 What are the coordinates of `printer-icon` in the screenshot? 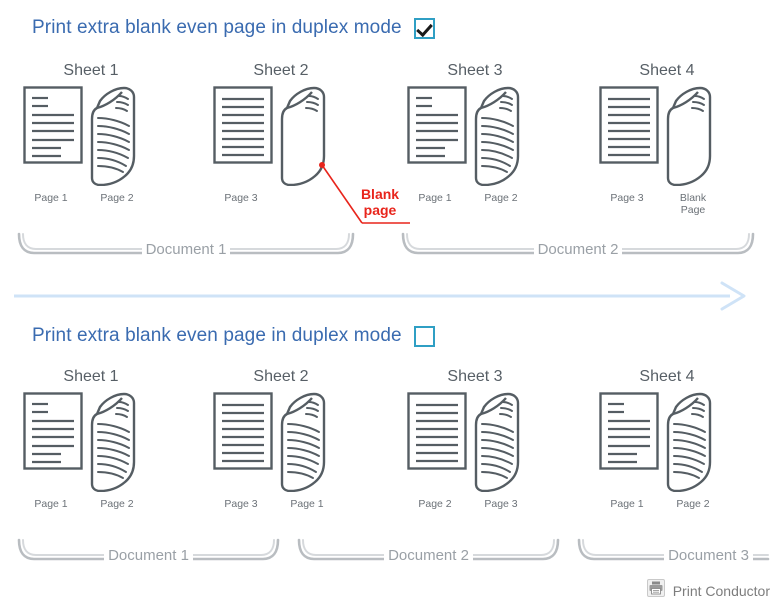 It's located at (655, 590).